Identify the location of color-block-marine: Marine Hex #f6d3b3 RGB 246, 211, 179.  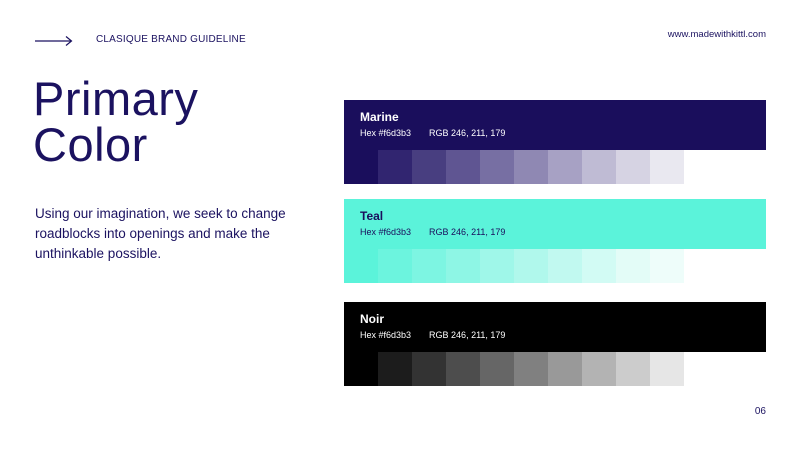
(555, 142).